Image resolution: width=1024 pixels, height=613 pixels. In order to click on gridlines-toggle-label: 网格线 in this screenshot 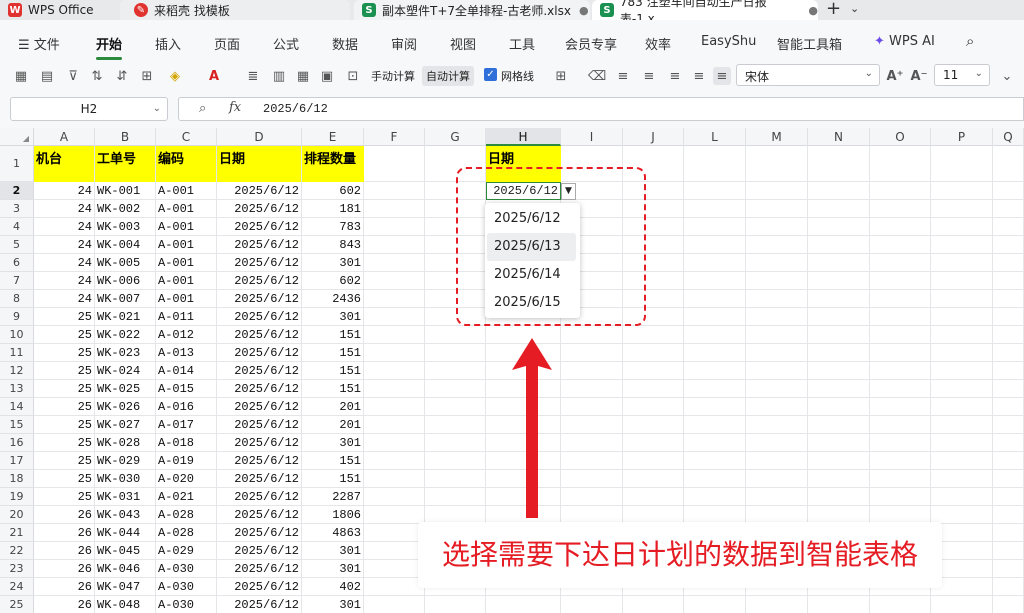, I will do `click(517, 76)`.